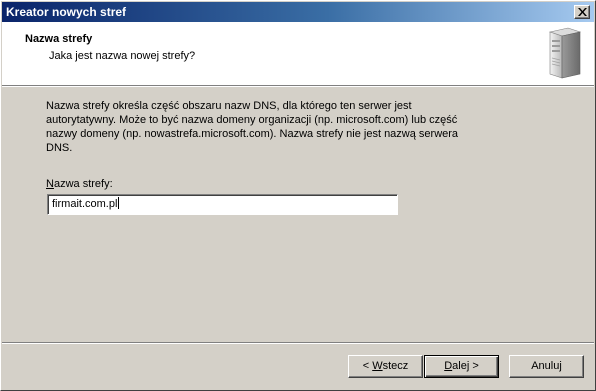  What do you see at coordinates (119, 203) in the screenshot?
I see `text-caret` at bounding box center [119, 203].